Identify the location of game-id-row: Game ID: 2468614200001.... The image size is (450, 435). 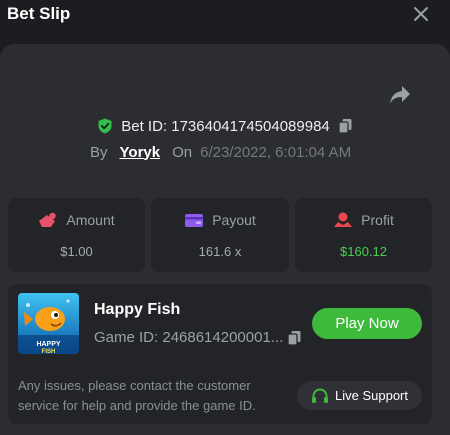
(198, 337).